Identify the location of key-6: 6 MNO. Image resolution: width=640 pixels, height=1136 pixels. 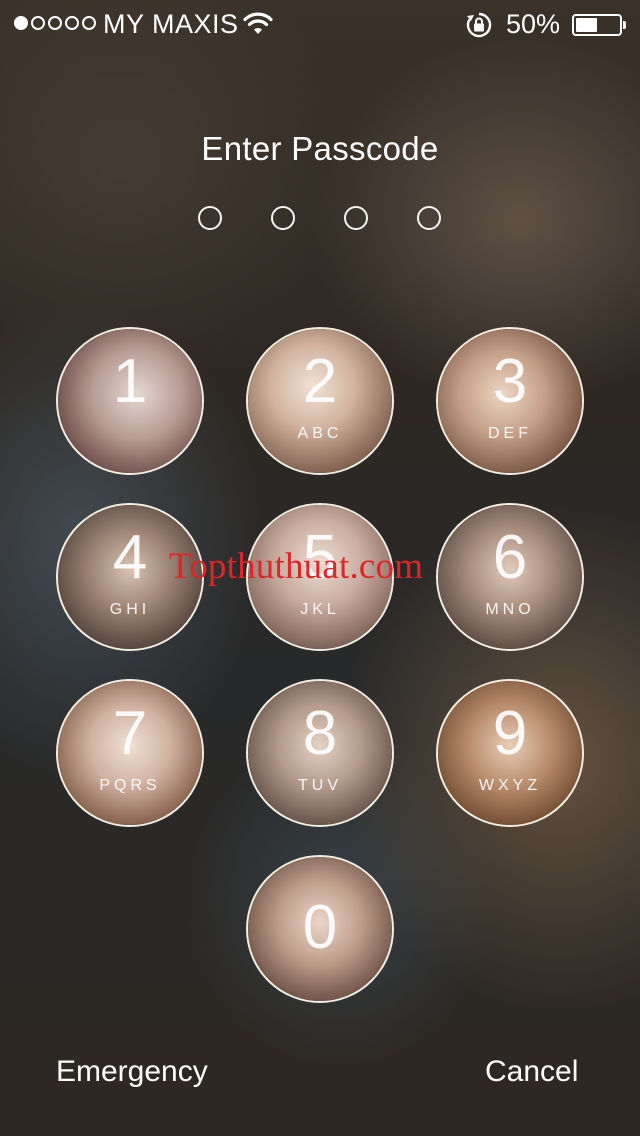
(510, 577).